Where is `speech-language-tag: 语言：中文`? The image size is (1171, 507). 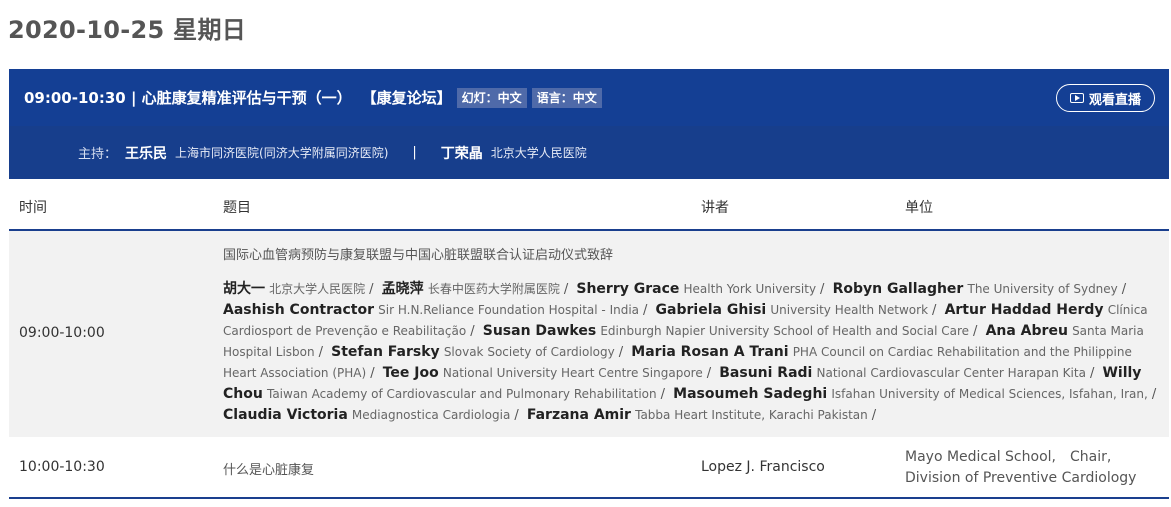
speech-language-tag: 语言：中文 is located at coordinates (566, 97).